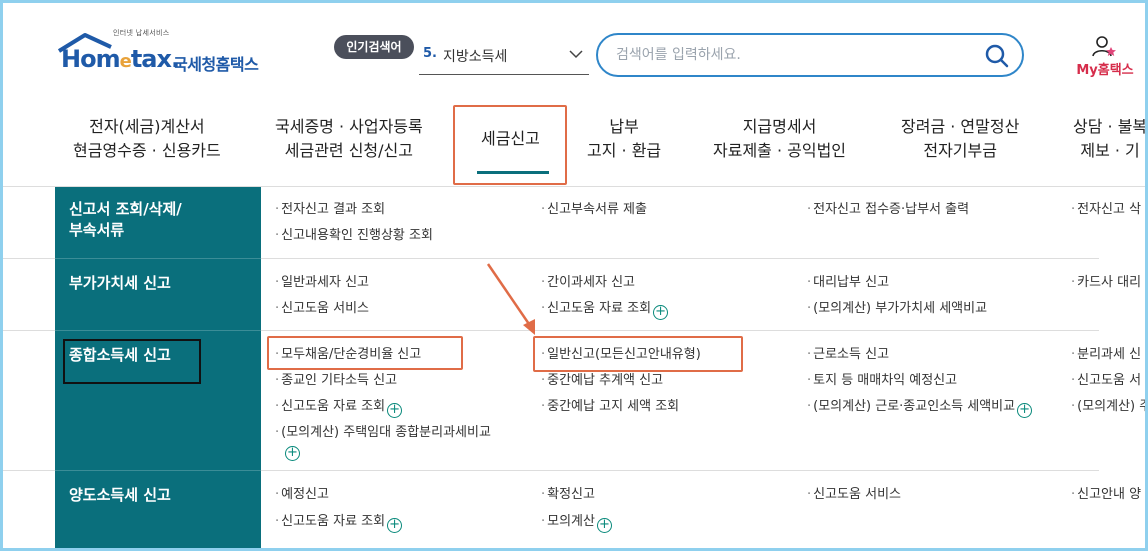 This screenshot has width=1148, height=551. Describe the element at coordinates (882, 381) in the screenshot. I see `menu-link: · 토지 등 매매차익 예정신고` at that location.